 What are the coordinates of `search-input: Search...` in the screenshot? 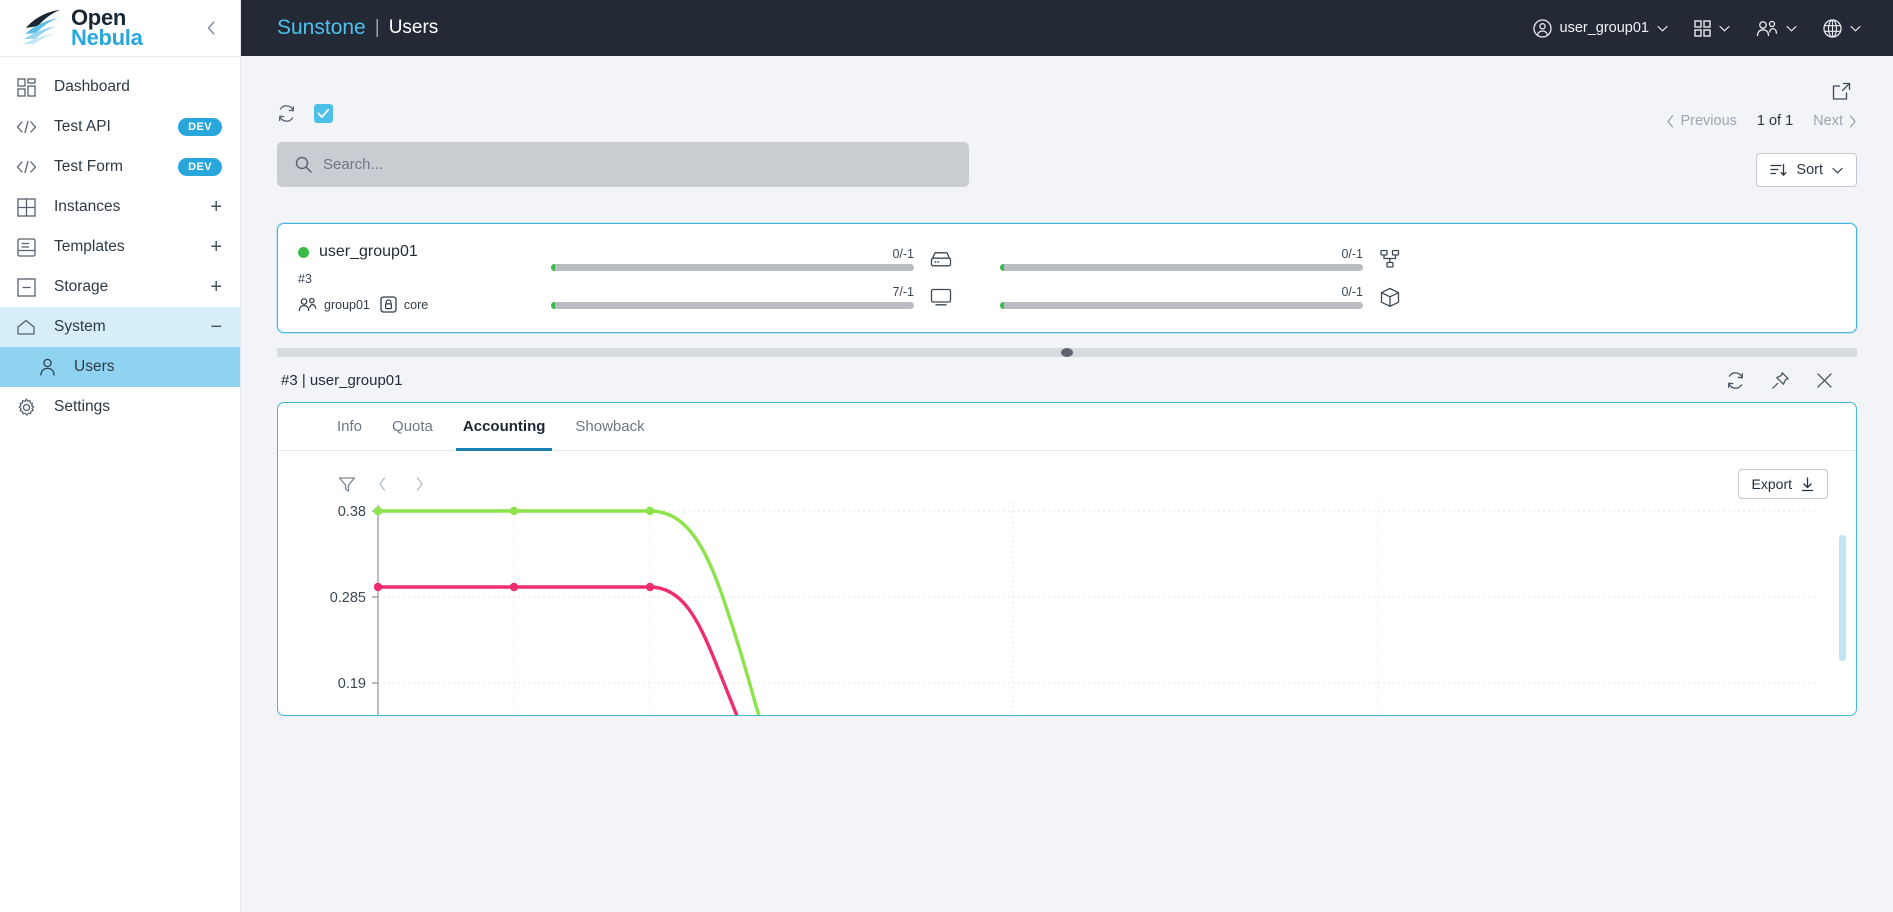 It's located at (623, 164).